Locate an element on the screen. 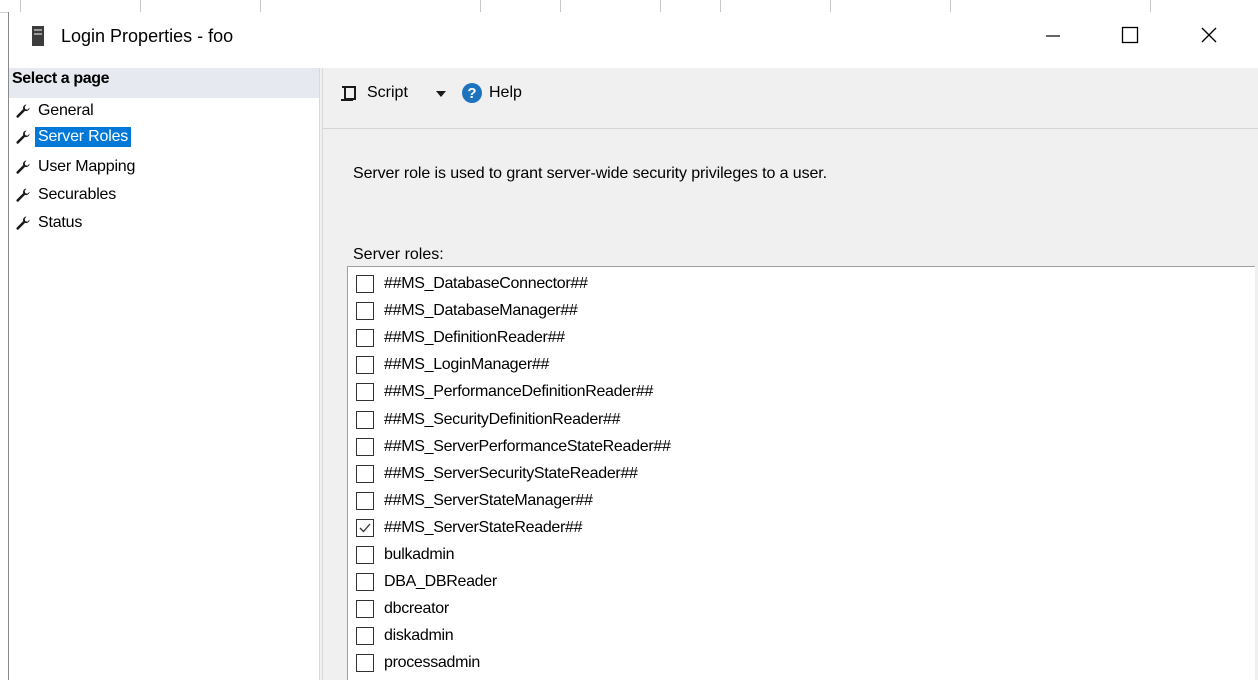 The height and width of the screenshot is (680, 1258). server-role-row: ##MS_ServerStateManager## is located at coordinates (474, 501).